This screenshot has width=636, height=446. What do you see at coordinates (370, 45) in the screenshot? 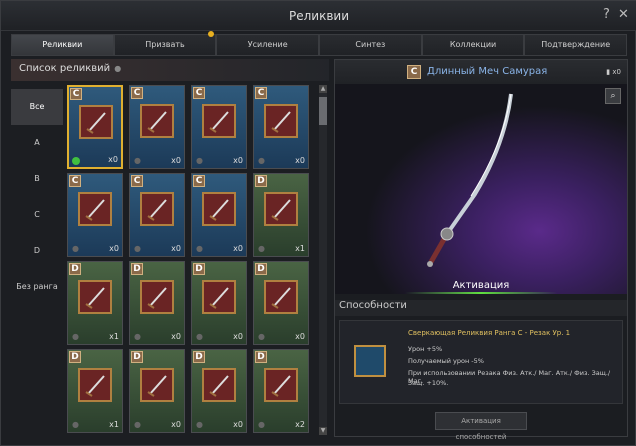
I see `tab-synthesis: Синтез` at bounding box center [370, 45].